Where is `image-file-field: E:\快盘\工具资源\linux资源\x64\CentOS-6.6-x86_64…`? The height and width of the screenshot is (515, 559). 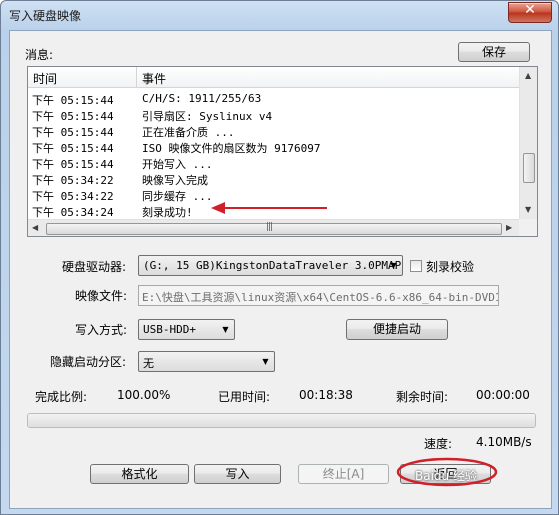
image-file-field: E:\快盘\工具资源\linux资源\x64\CentOS-6.6-x86_64… is located at coordinates (318, 295).